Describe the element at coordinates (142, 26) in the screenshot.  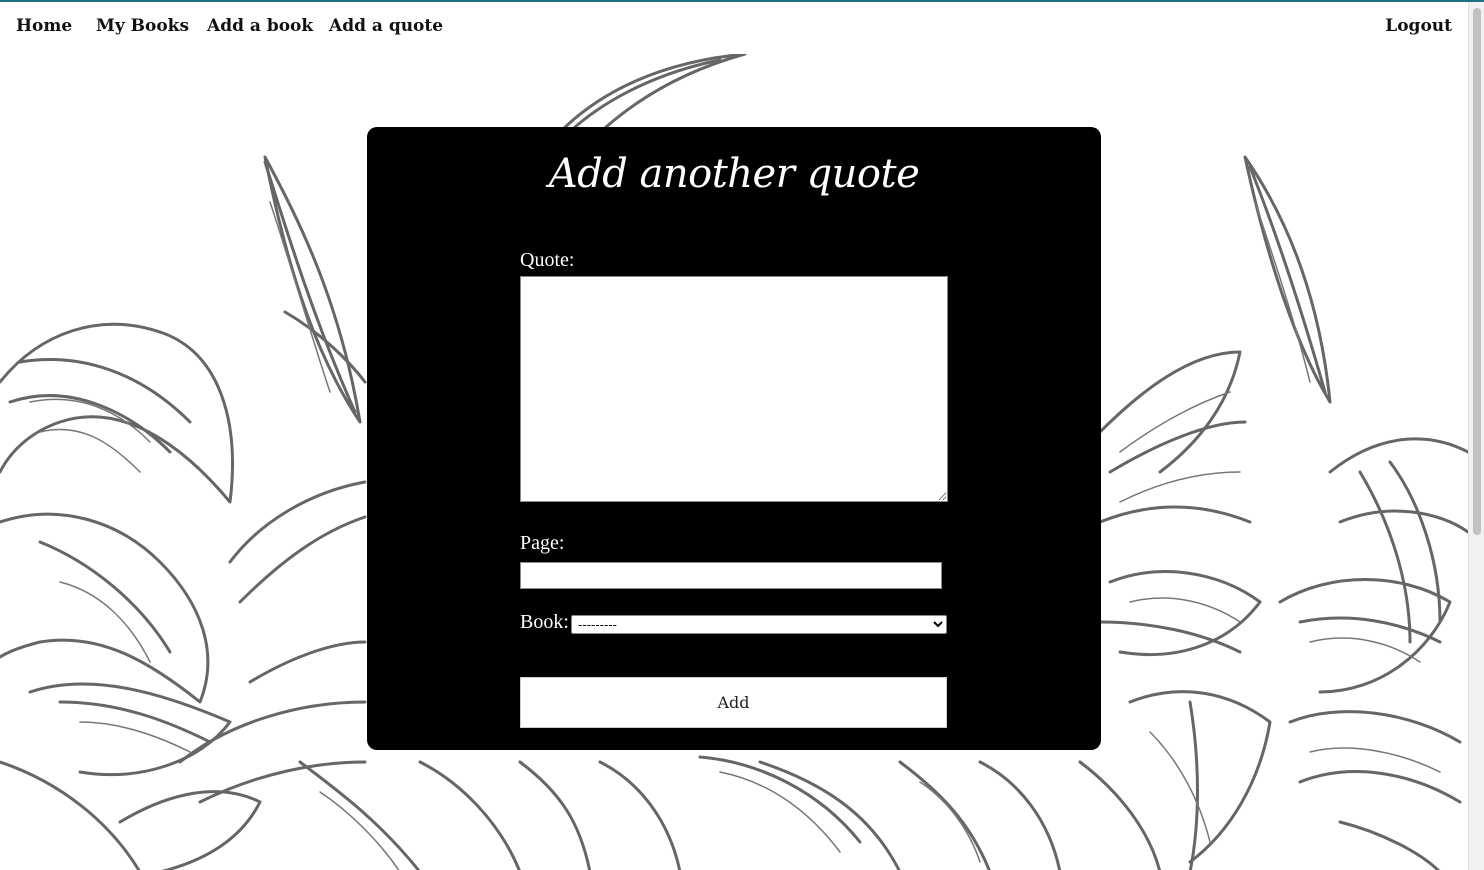
I see `nav-my-books-link: My Books` at that location.